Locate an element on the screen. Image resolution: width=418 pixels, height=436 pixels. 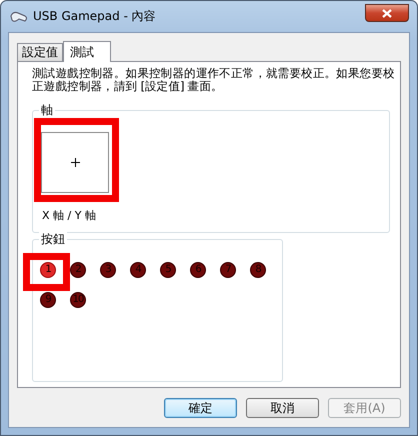
button-indicator: 6 is located at coordinates (198, 270).